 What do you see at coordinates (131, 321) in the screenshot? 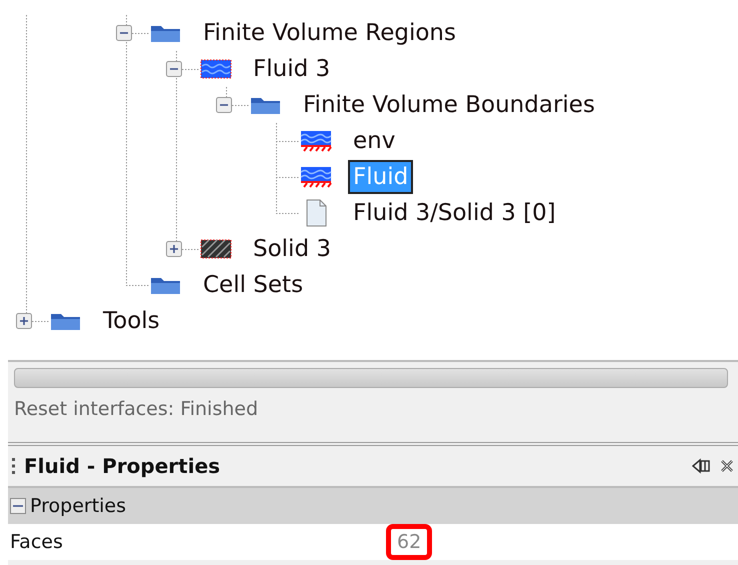
I see `tree-item: Tools` at bounding box center [131, 321].